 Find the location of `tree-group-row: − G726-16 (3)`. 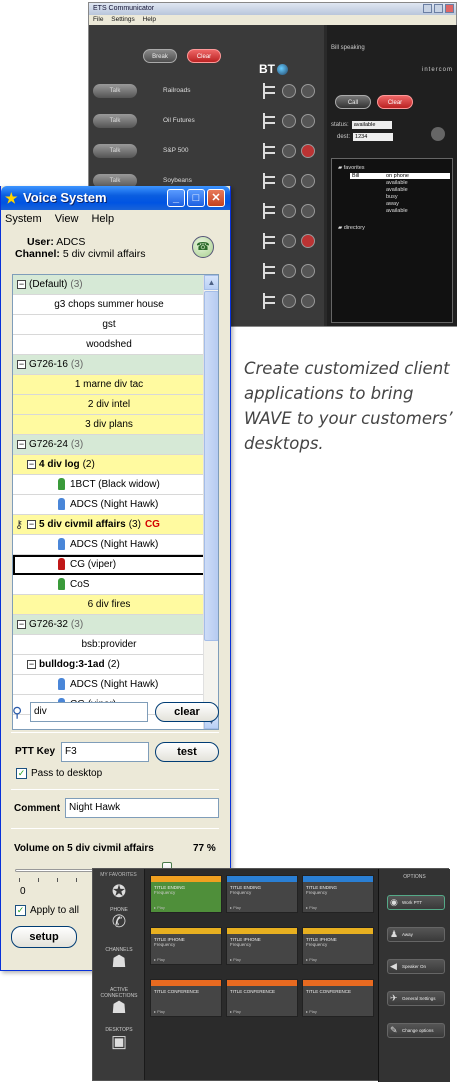

tree-group-row: − G726-16 (3) is located at coordinates (109, 365).